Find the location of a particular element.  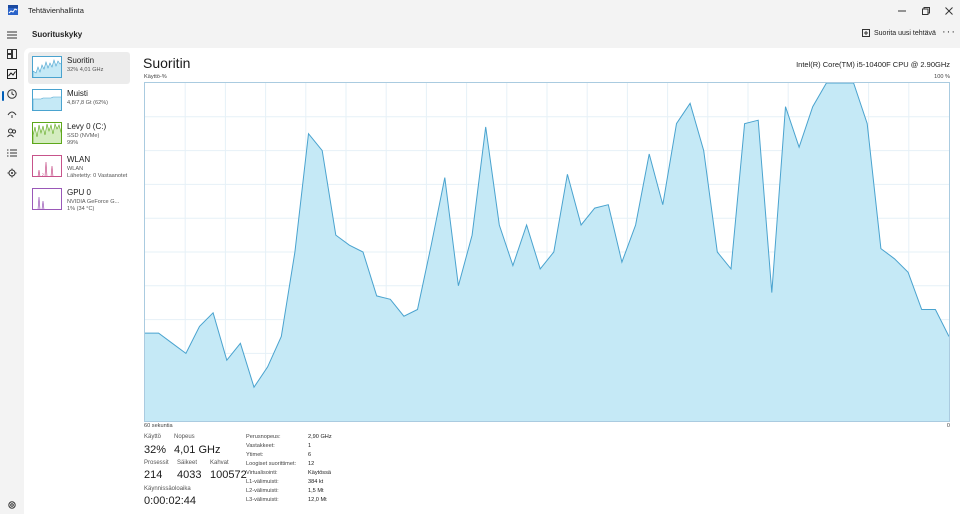

speed-value: 4,01 GHz is located at coordinates (197, 450).